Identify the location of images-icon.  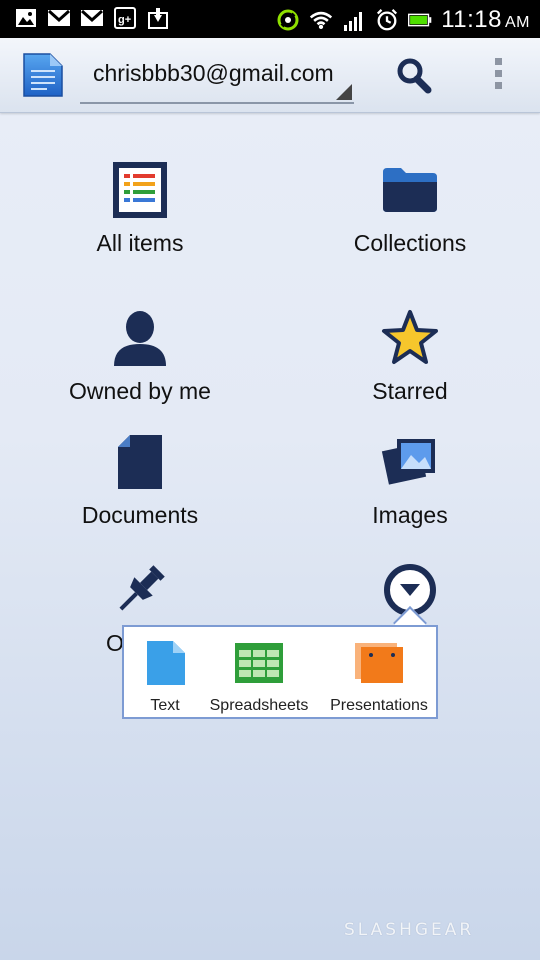
(410, 462).